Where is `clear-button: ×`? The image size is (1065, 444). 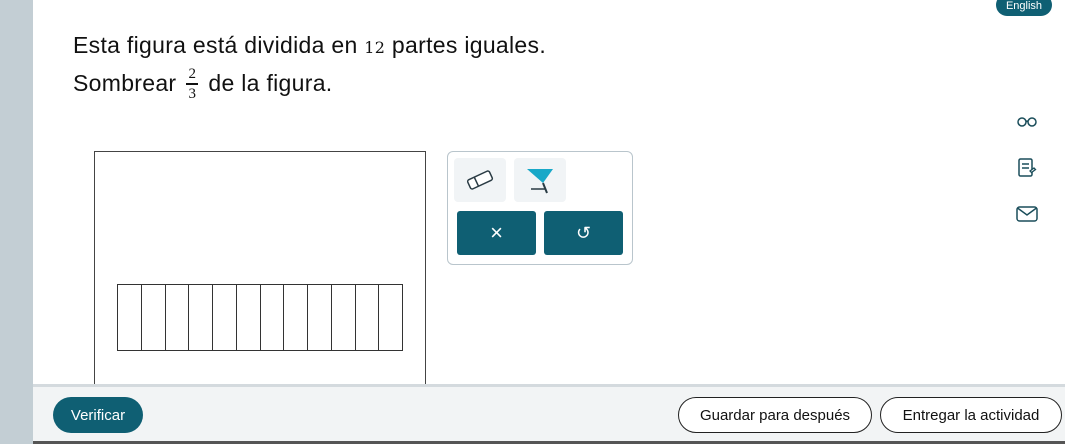
clear-button: × is located at coordinates (496, 233).